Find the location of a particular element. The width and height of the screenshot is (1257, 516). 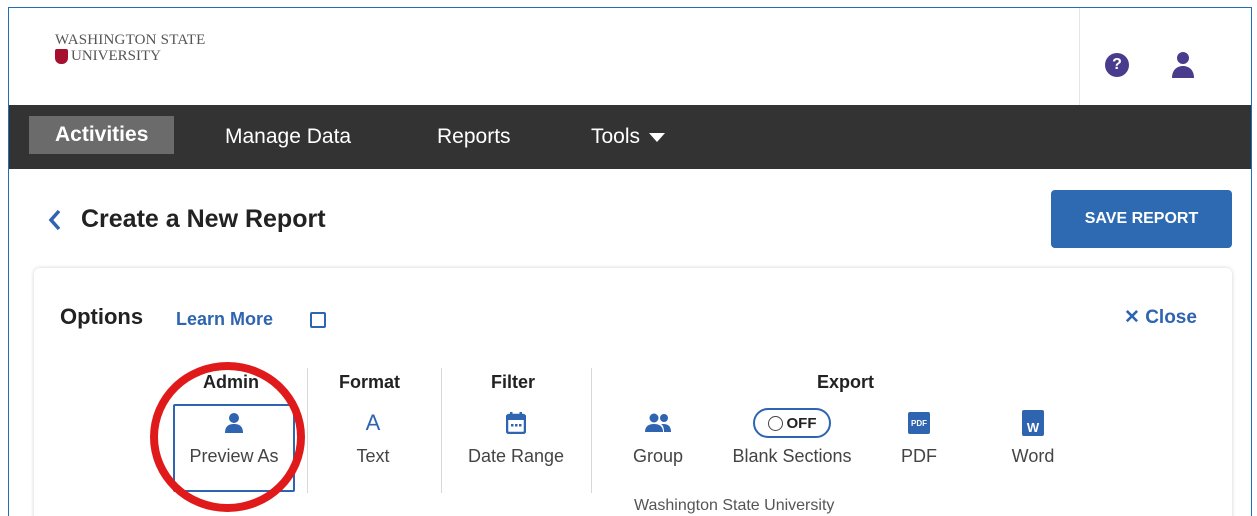

blank-sections-toggle: OFF Blank Sections is located at coordinates (792, 435).